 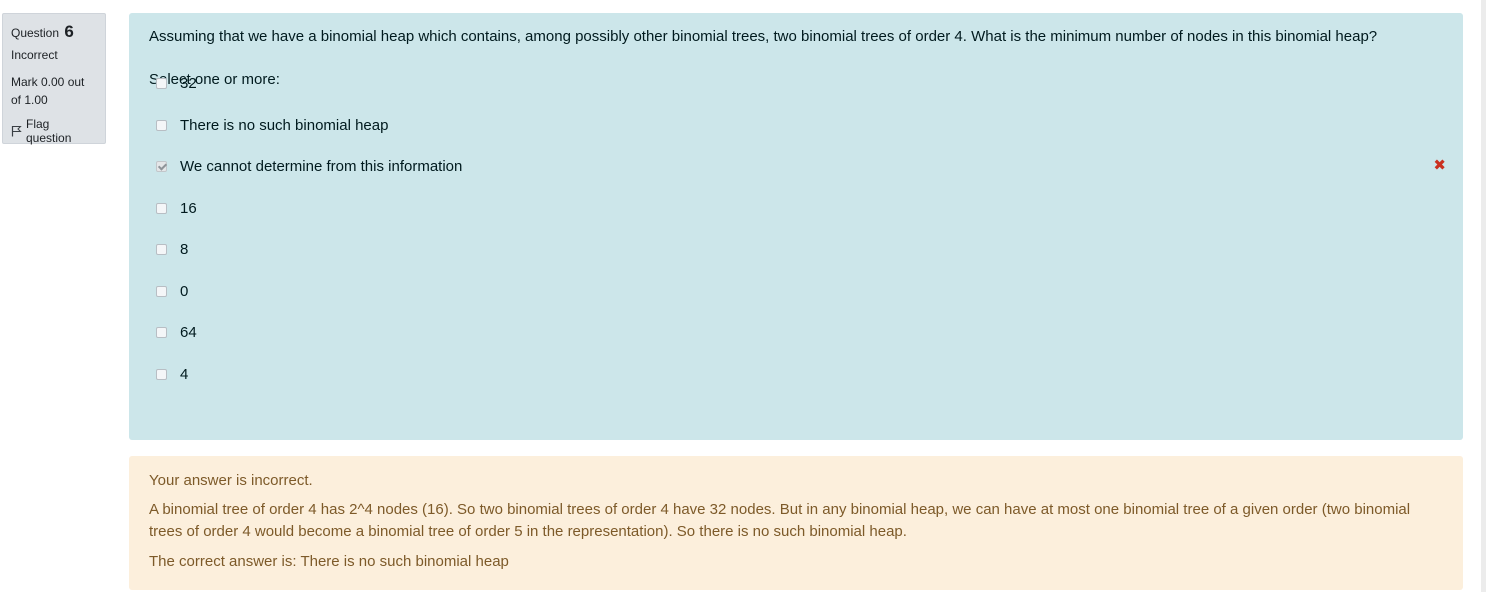 I want to click on answer-checkbox-checked, so click(x=161, y=166).